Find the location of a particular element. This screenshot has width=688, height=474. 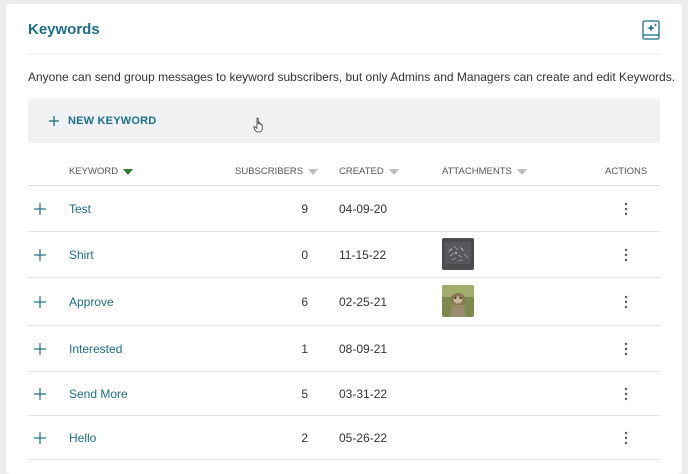

plus-icon is located at coordinates (54, 121).